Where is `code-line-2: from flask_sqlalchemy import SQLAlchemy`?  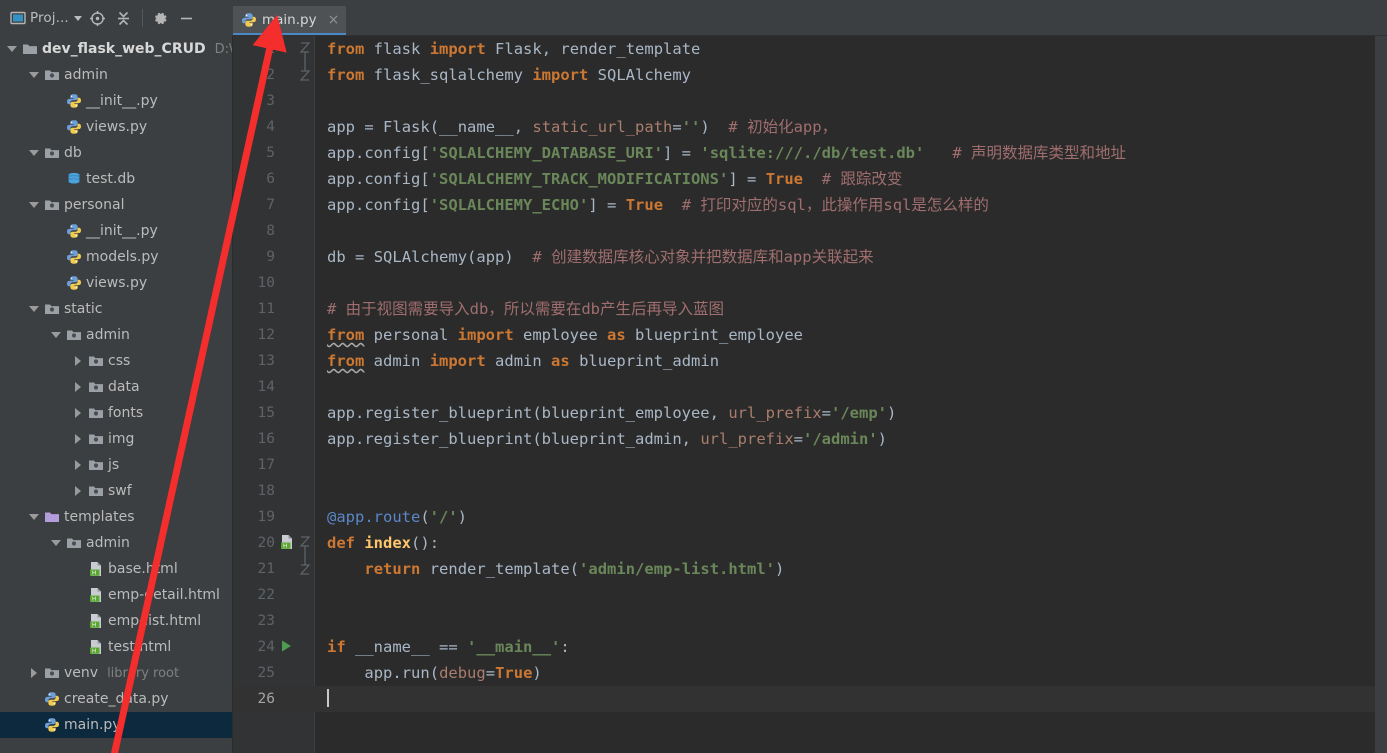 code-line-2: from flask_sqlalchemy import SQLAlchemy is located at coordinates (857, 75).